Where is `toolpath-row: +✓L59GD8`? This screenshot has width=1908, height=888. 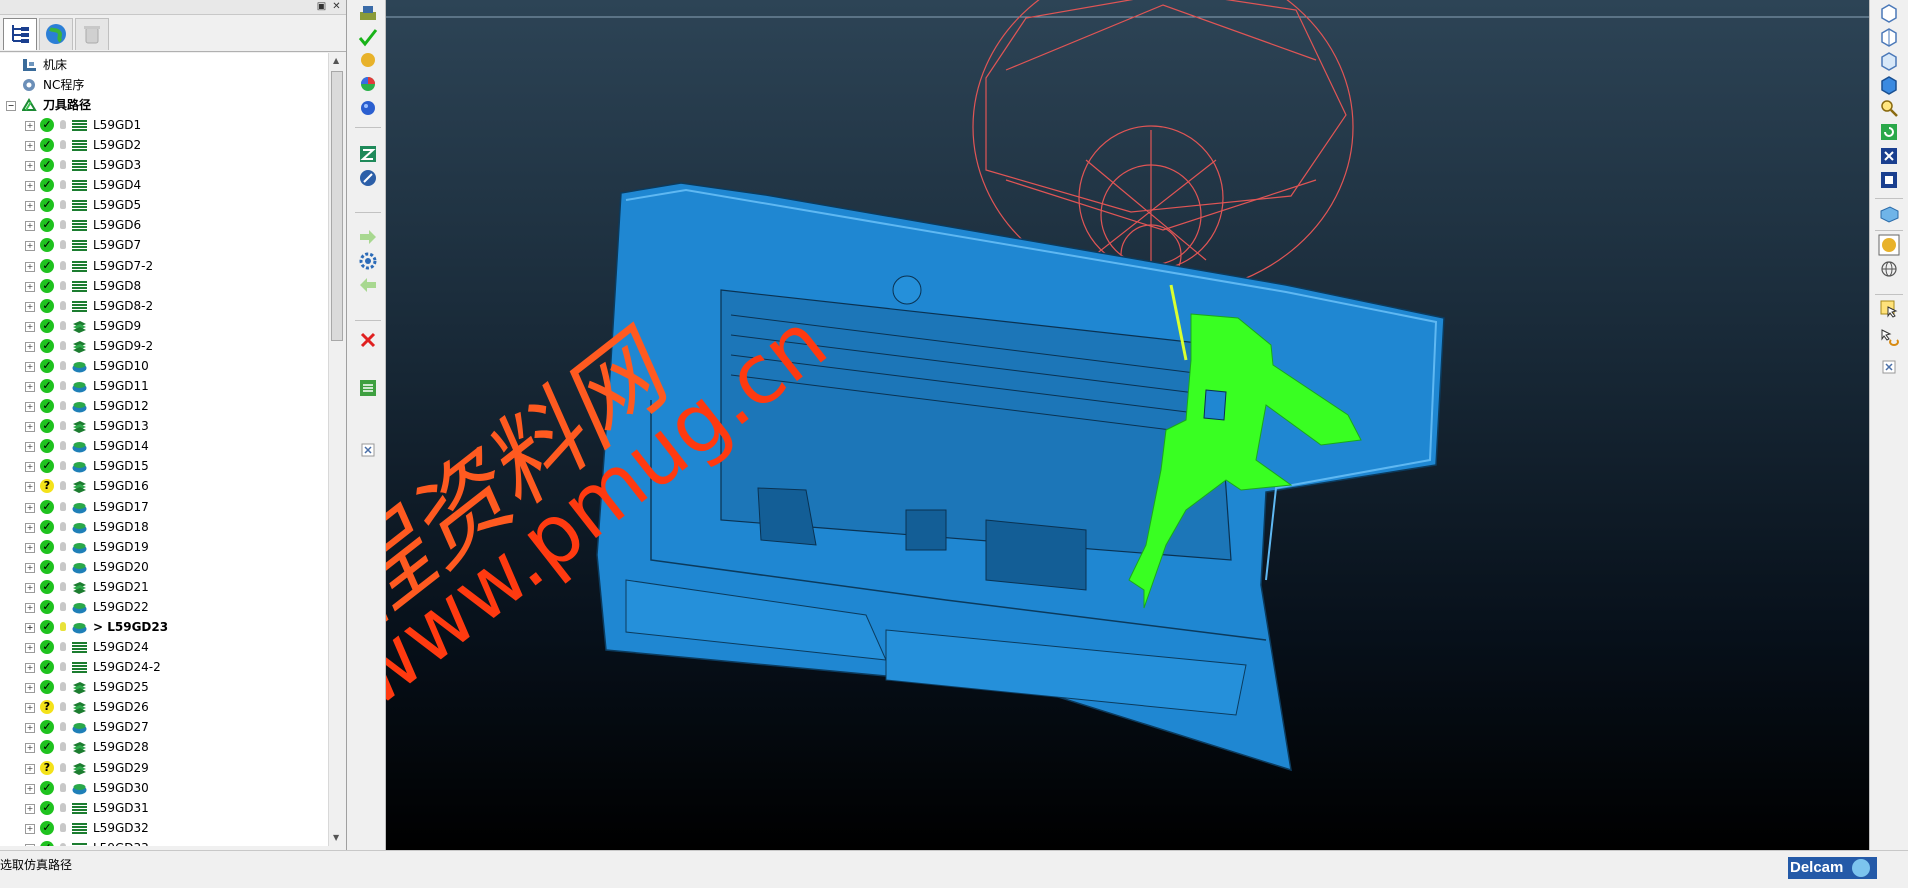
toolpath-row: +✓L59GD8 is located at coordinates (164, 286).